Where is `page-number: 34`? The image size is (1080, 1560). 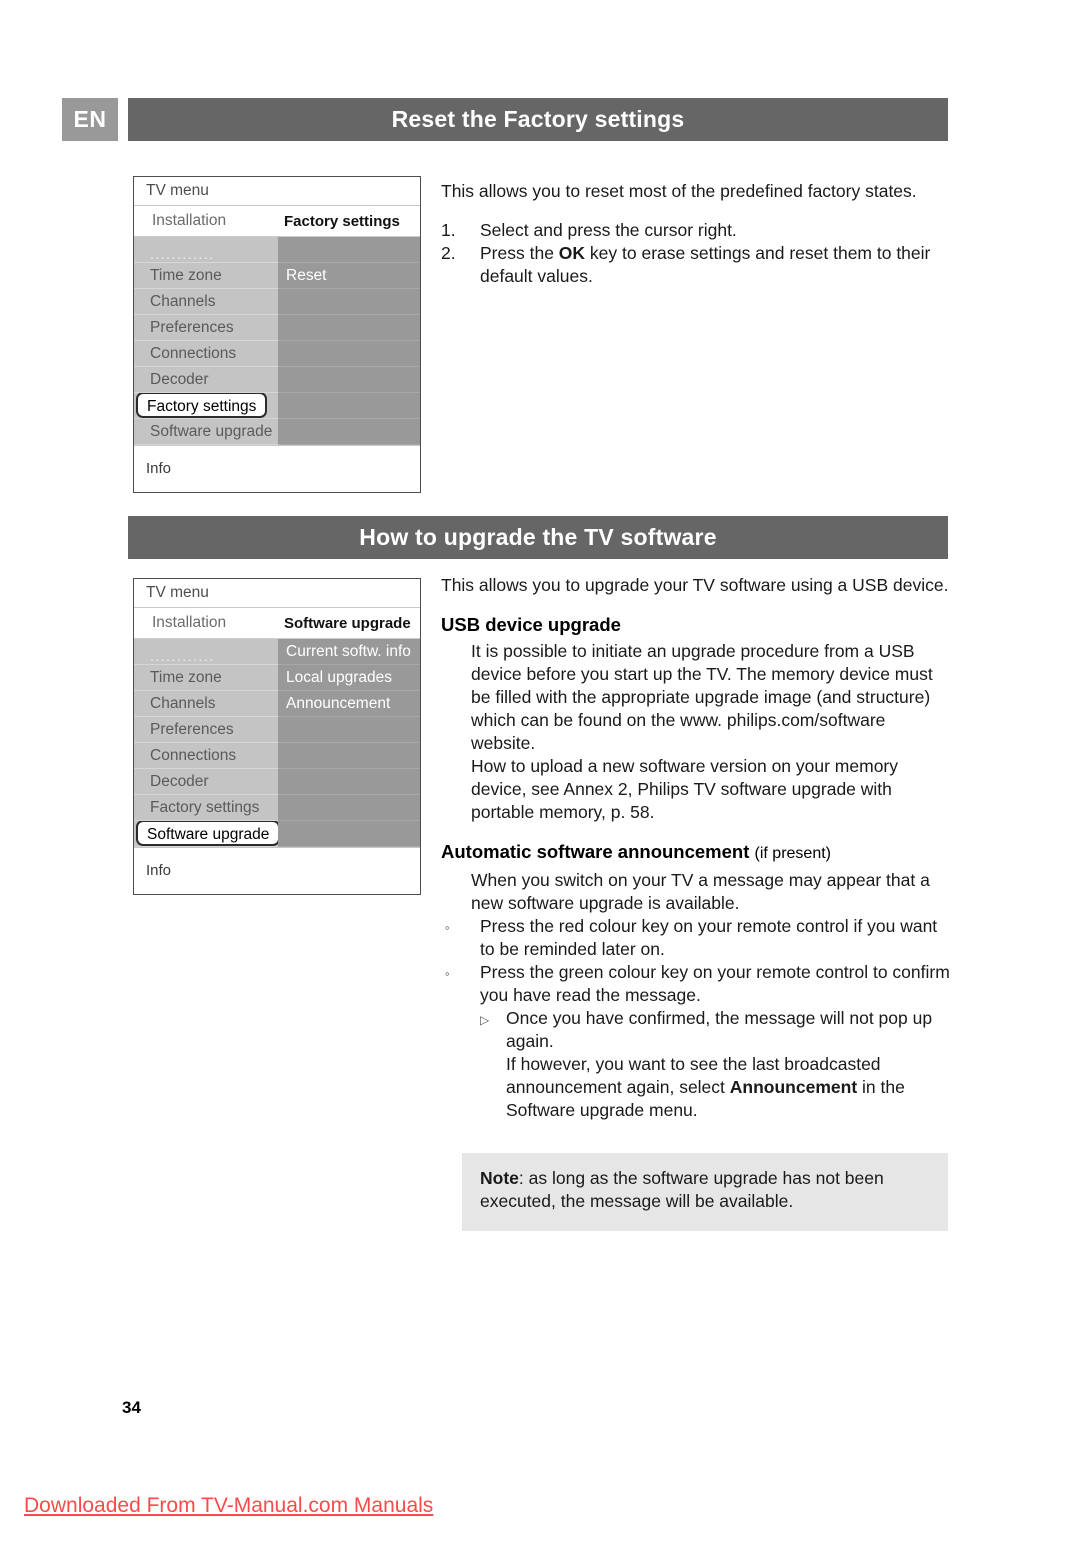 page-number: 34 is located at coordinates (131, 1407).